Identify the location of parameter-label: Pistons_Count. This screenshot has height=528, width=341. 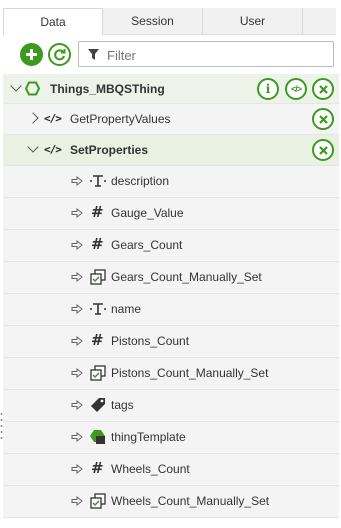
(150, 341).